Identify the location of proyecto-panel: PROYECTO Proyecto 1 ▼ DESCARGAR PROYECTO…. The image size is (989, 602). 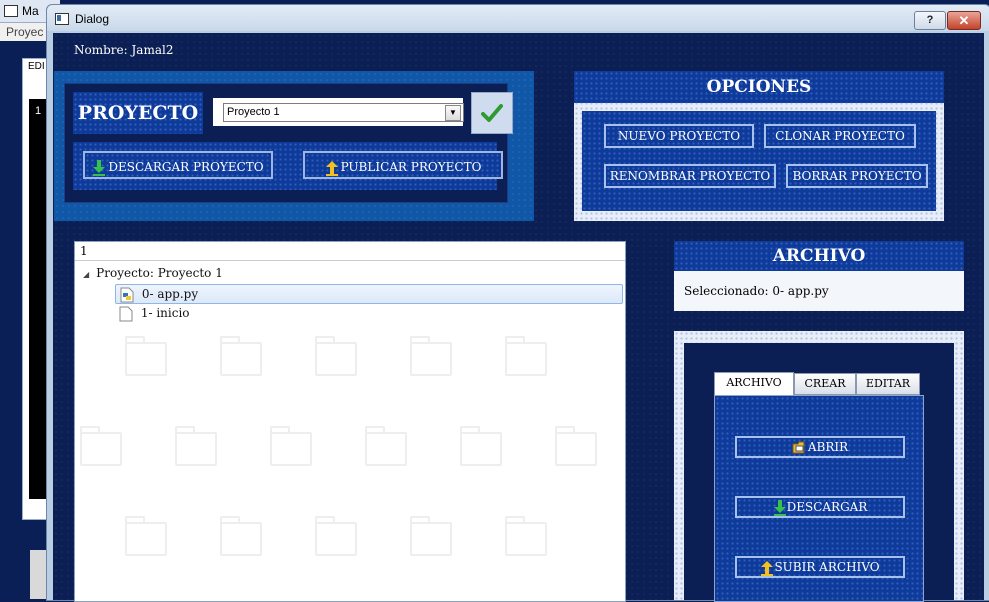
(294, 146).